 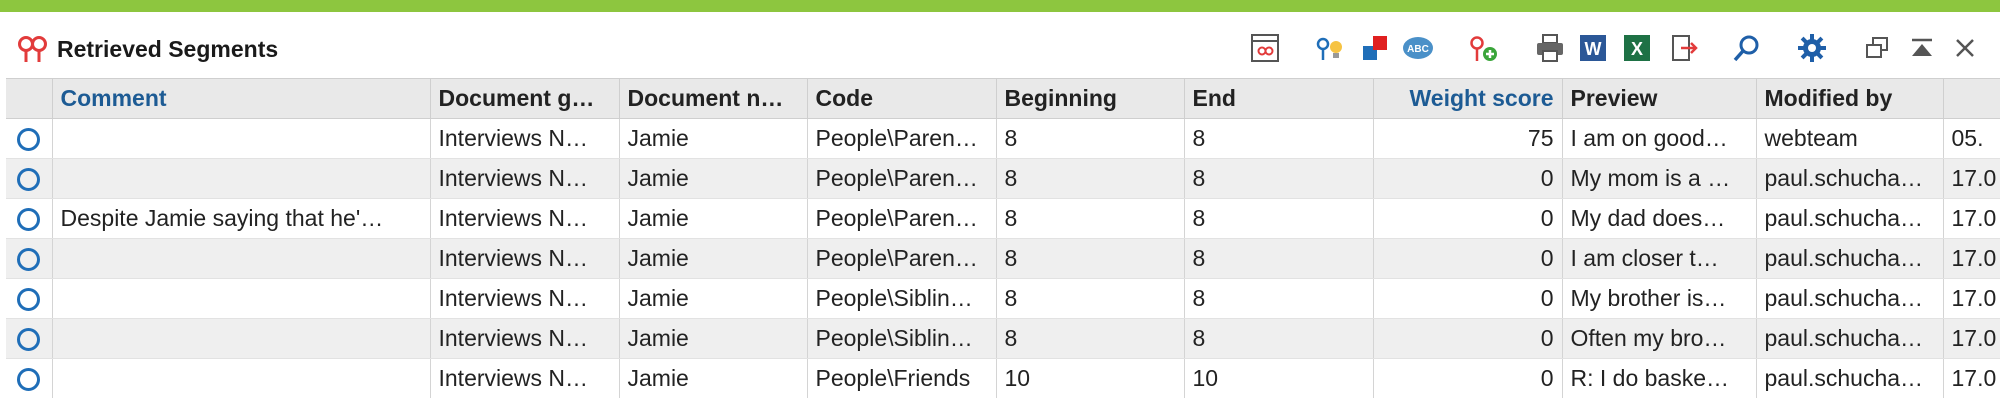 What do you see at coordinates (1922, 48) in the screenshot?
I see `collapse-icon` at bounding box center [1922, 48].